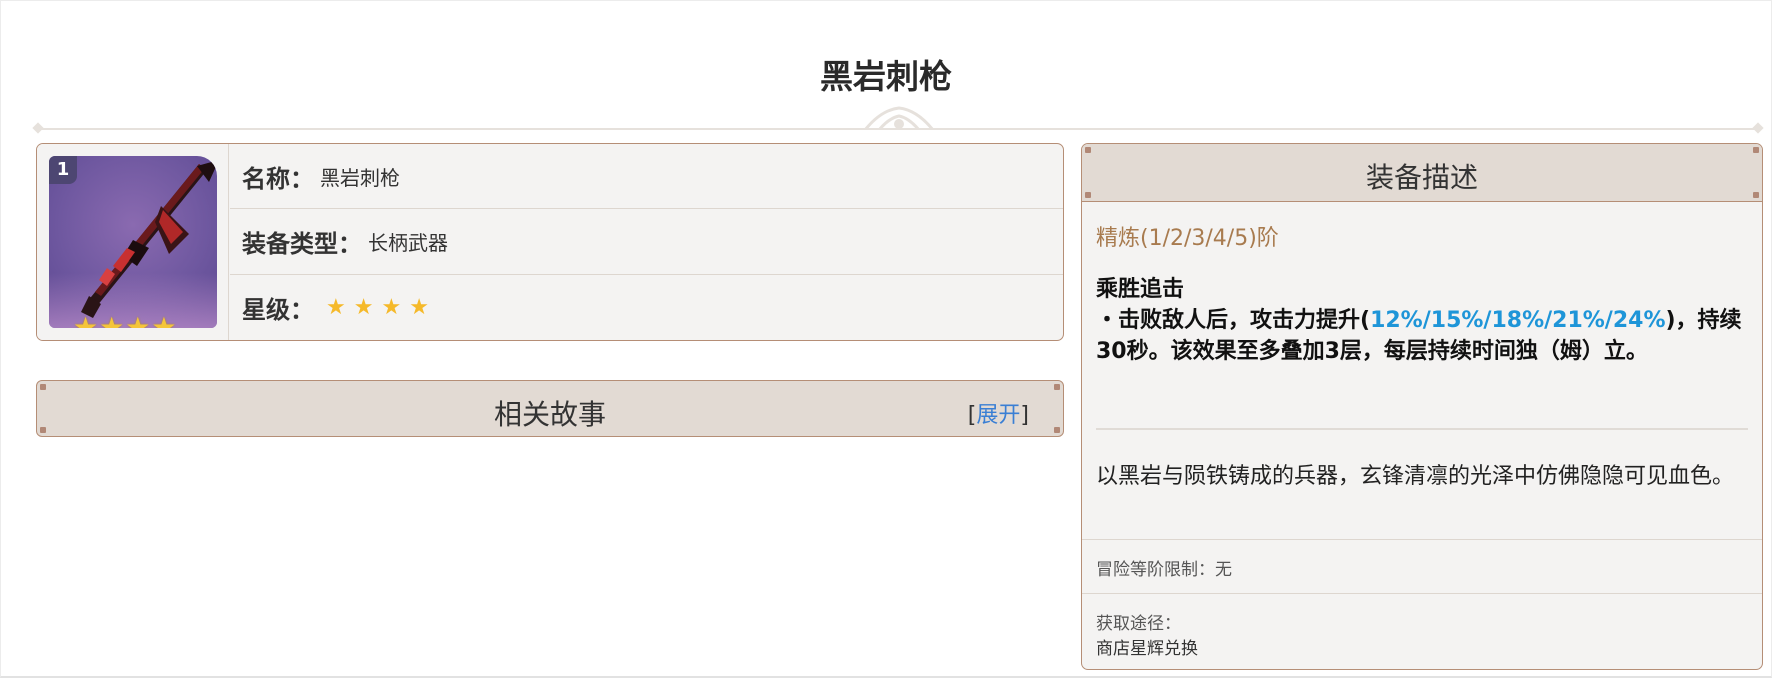  I want to click on bracket-close: ], so click(1024, 415).